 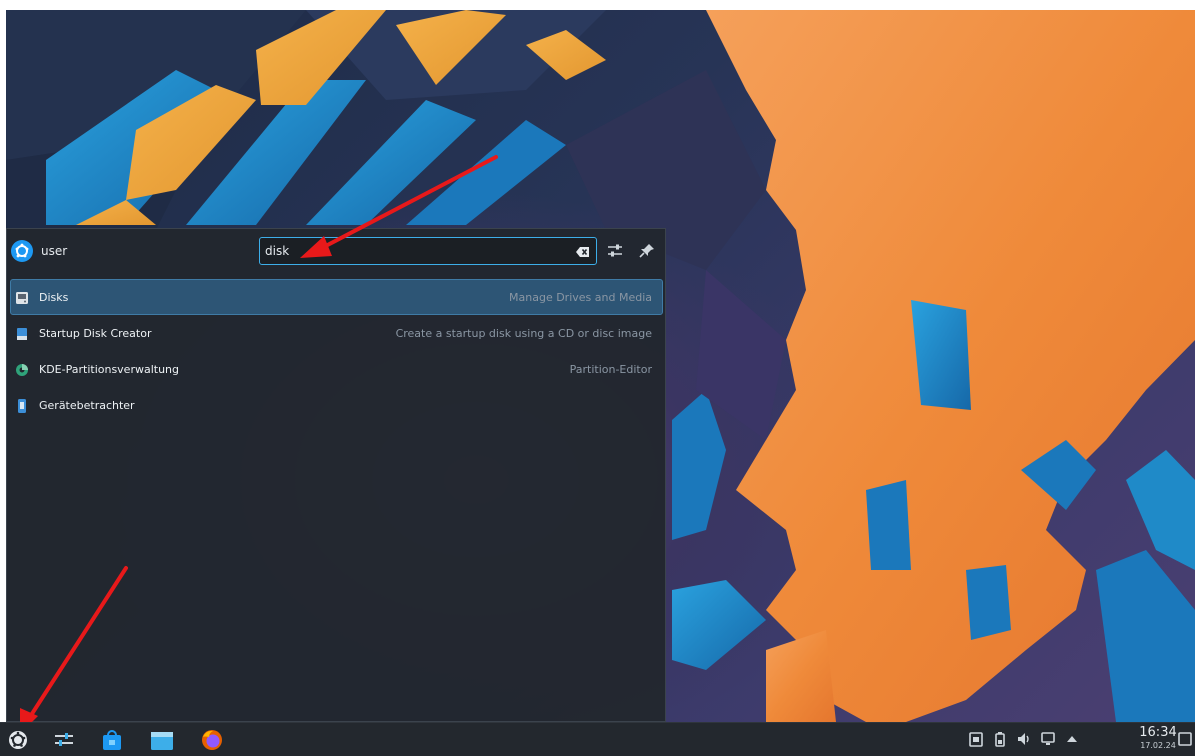 What do you see at coordinates (1158, 745) in the screenshot?
I see `clock-date: 17.02.24` at bounding box center [1158, 745].